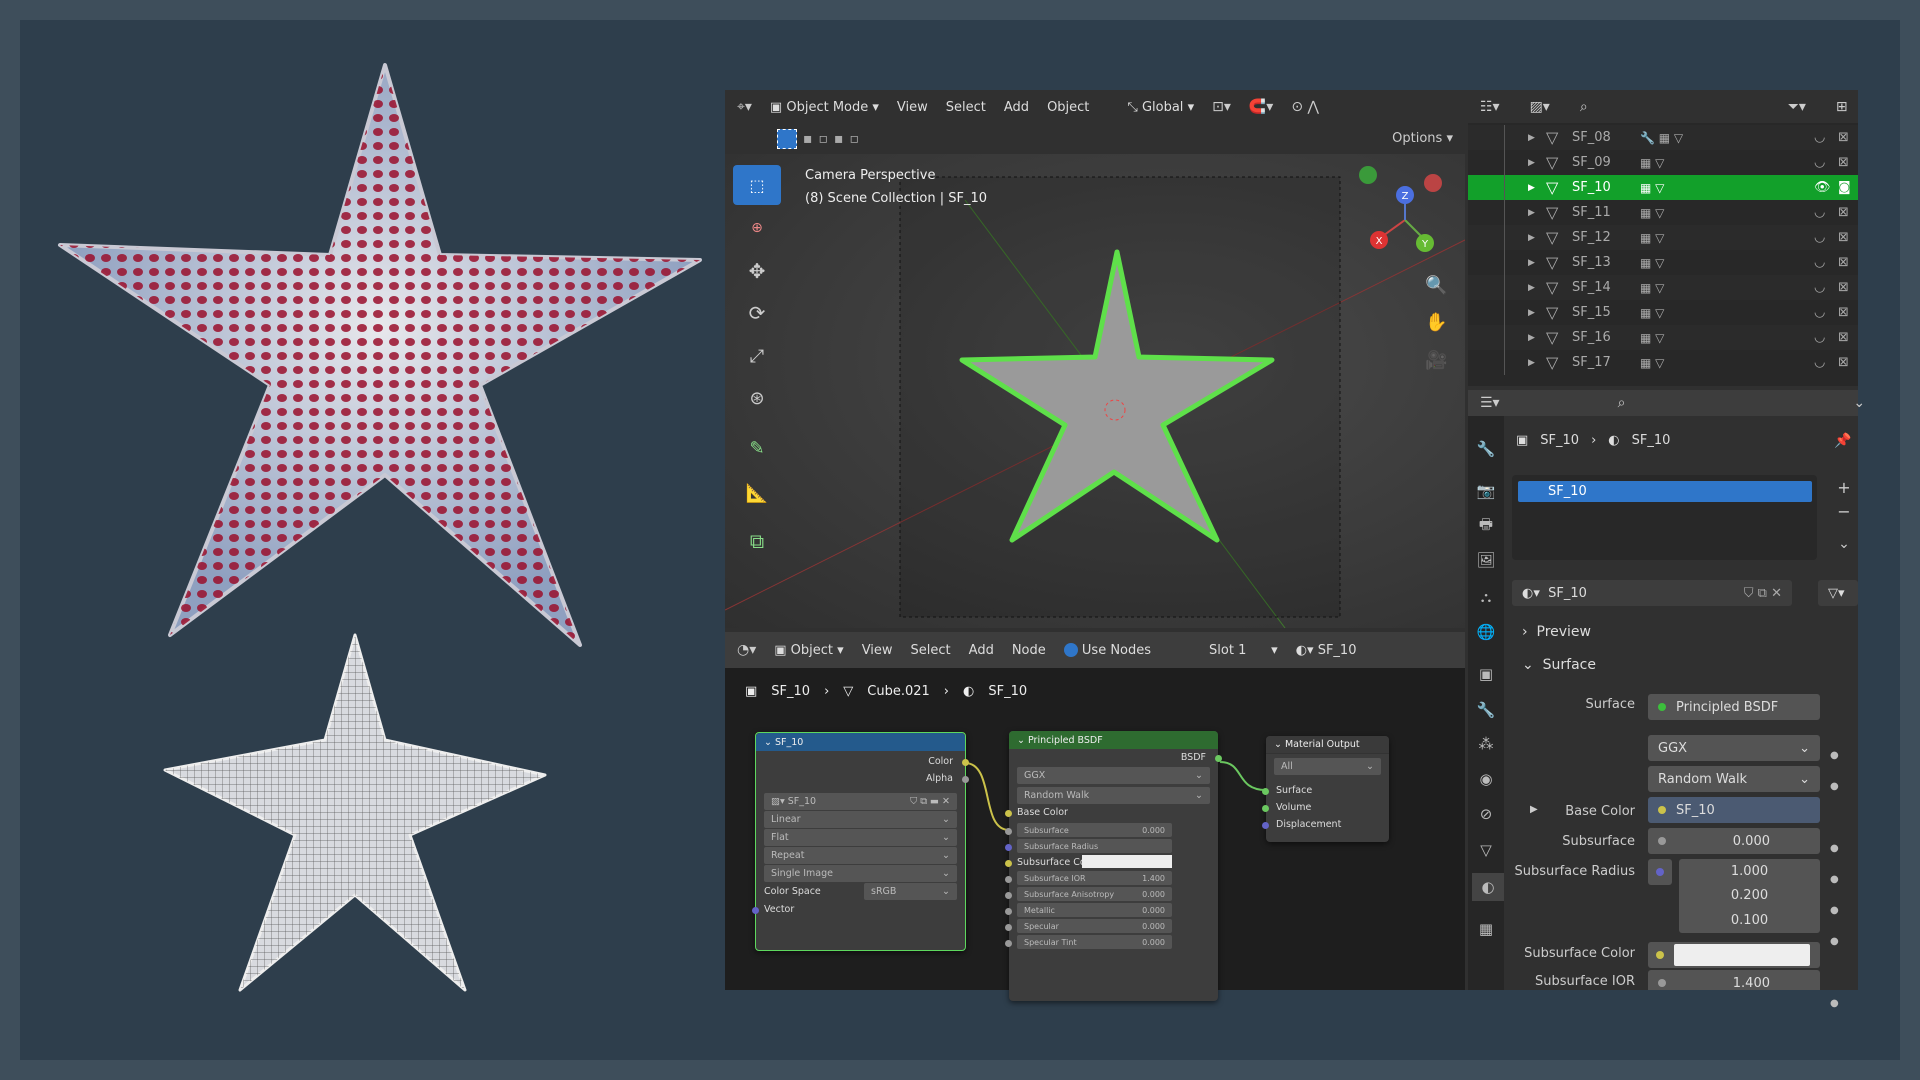 The width and height of the screenshot is (1920, 1080). I want to click on subsurface-radius-vector: 1.000 0.200 0.100, so click(1749, 896).